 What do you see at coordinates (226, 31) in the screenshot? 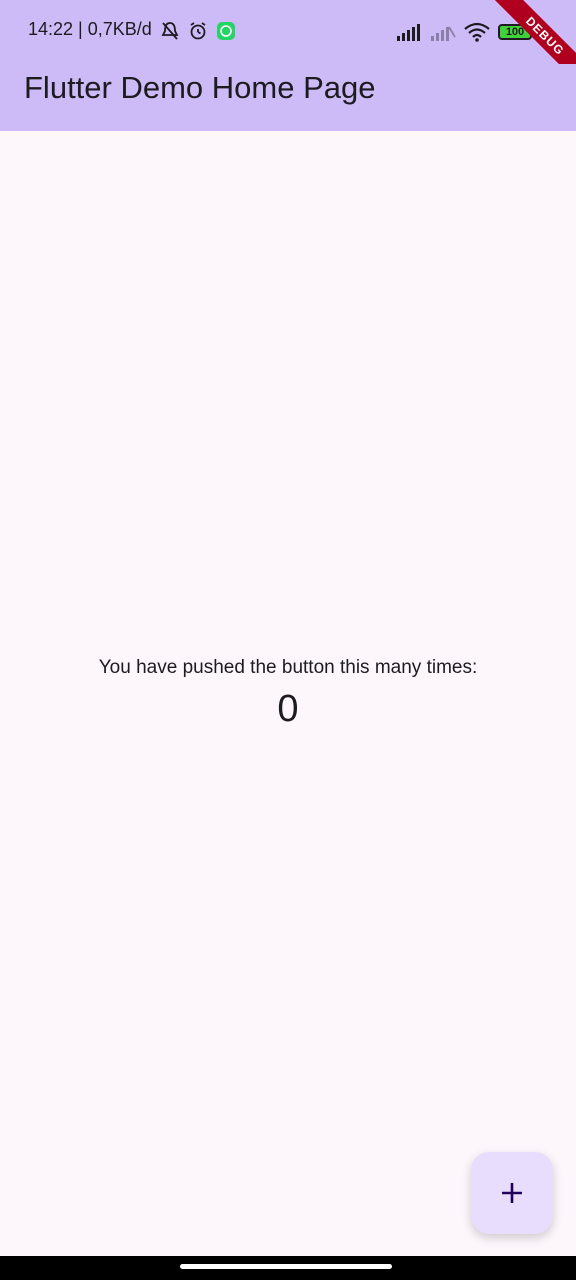
I see `whatsapp-icon` at bounding box center [226, 31].